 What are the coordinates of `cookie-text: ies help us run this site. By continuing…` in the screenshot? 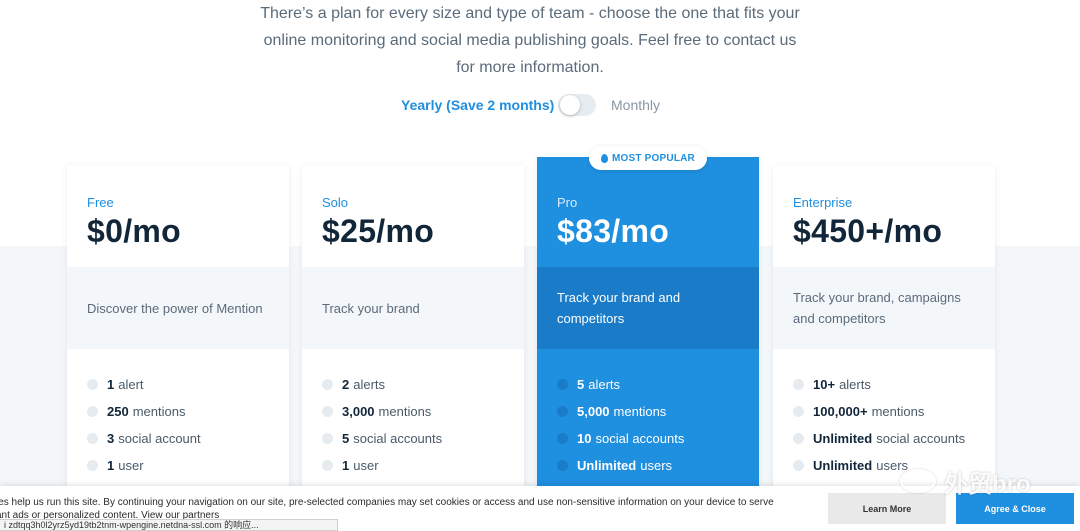 It's located at (387, 502).